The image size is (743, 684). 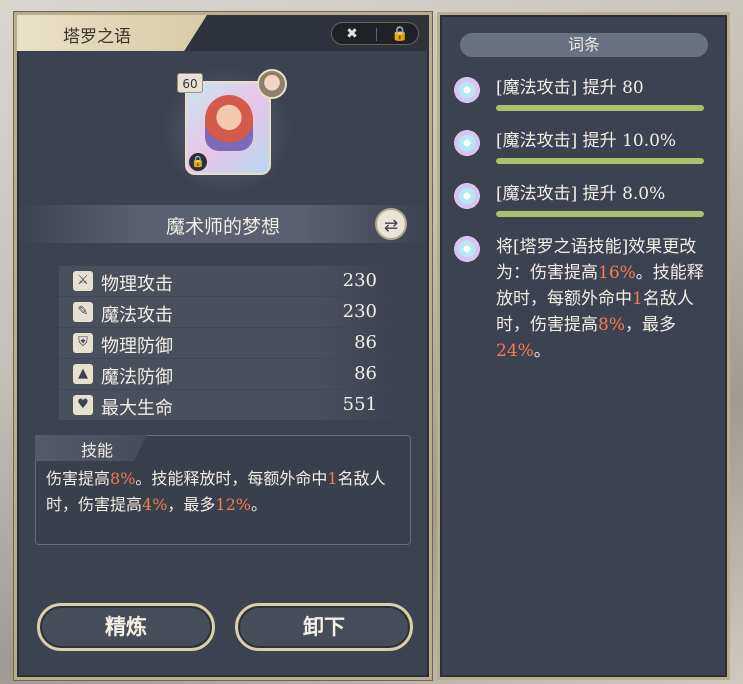 I want to click on stat-label: 物理防御, so click(x=137, y=346).